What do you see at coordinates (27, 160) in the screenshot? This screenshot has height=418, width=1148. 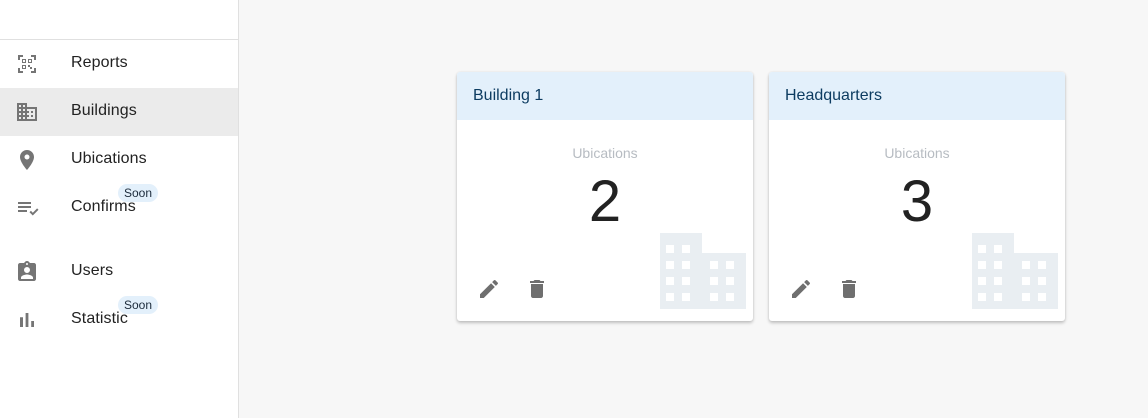 I see `location-pin-icon` at bounding box center [27, 160].